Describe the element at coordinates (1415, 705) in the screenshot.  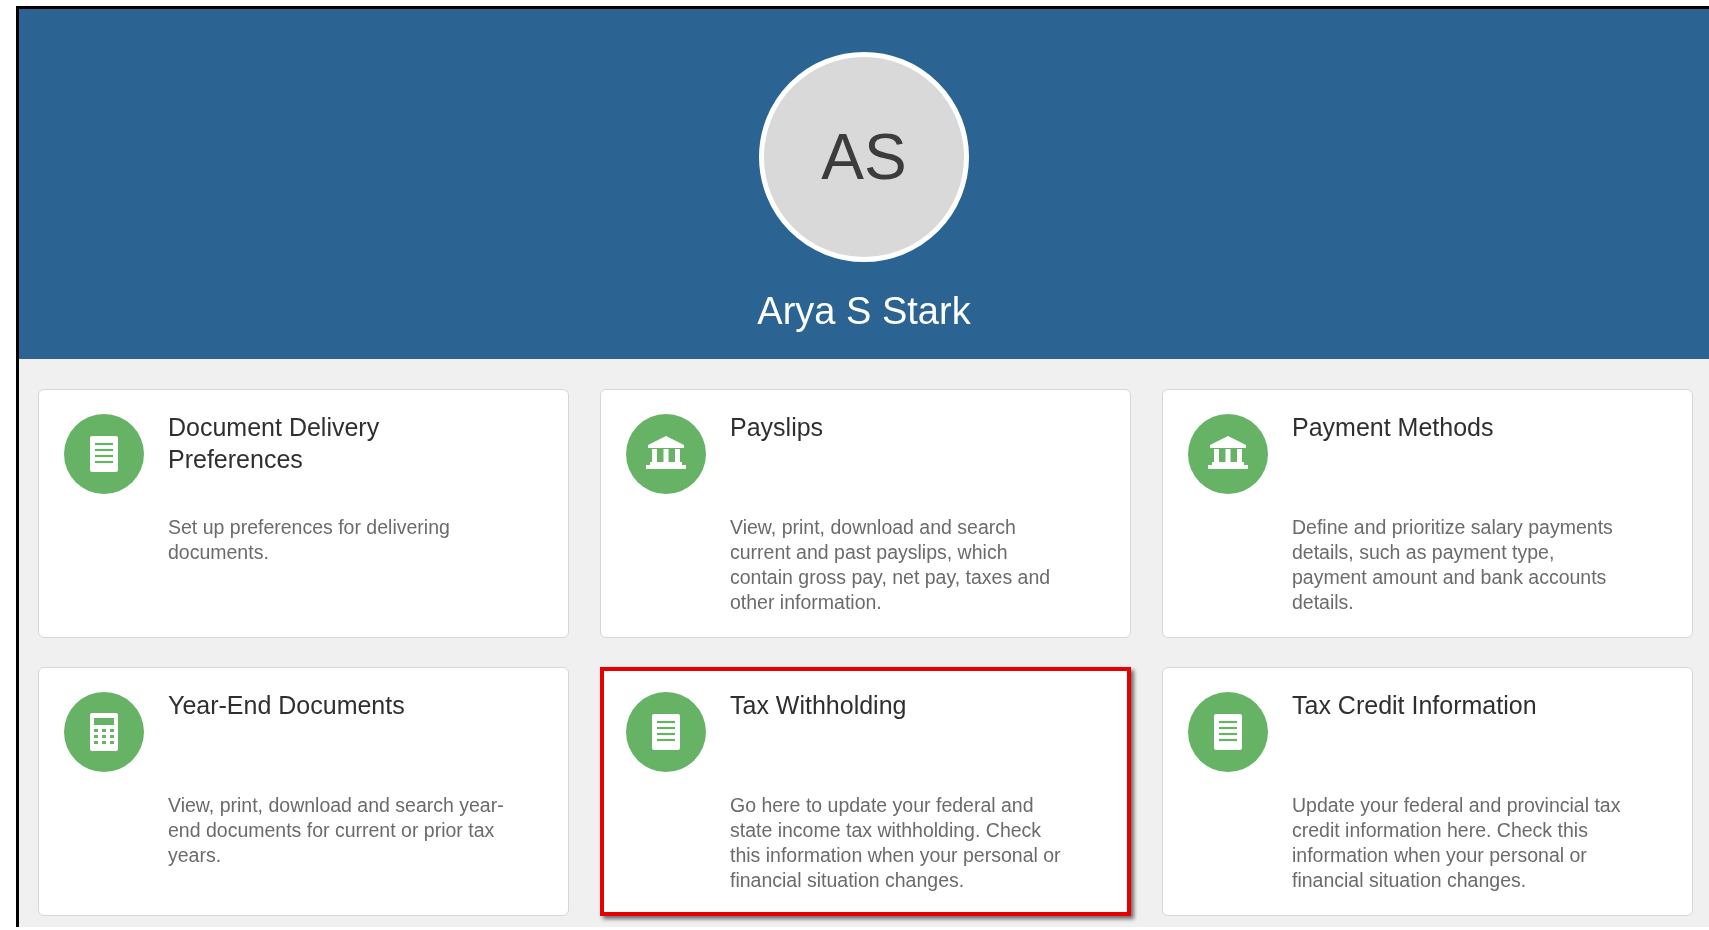
I see `card-title: Tax Credit Information` at that location.